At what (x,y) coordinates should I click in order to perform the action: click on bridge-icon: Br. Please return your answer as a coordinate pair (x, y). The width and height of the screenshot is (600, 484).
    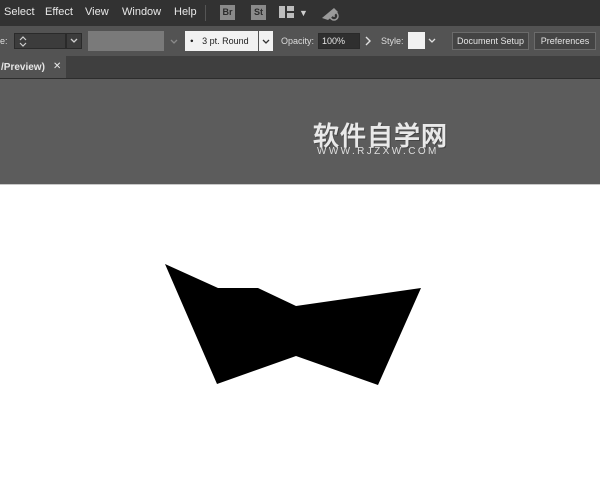
    Looking at the image, I should click on (227, 12).